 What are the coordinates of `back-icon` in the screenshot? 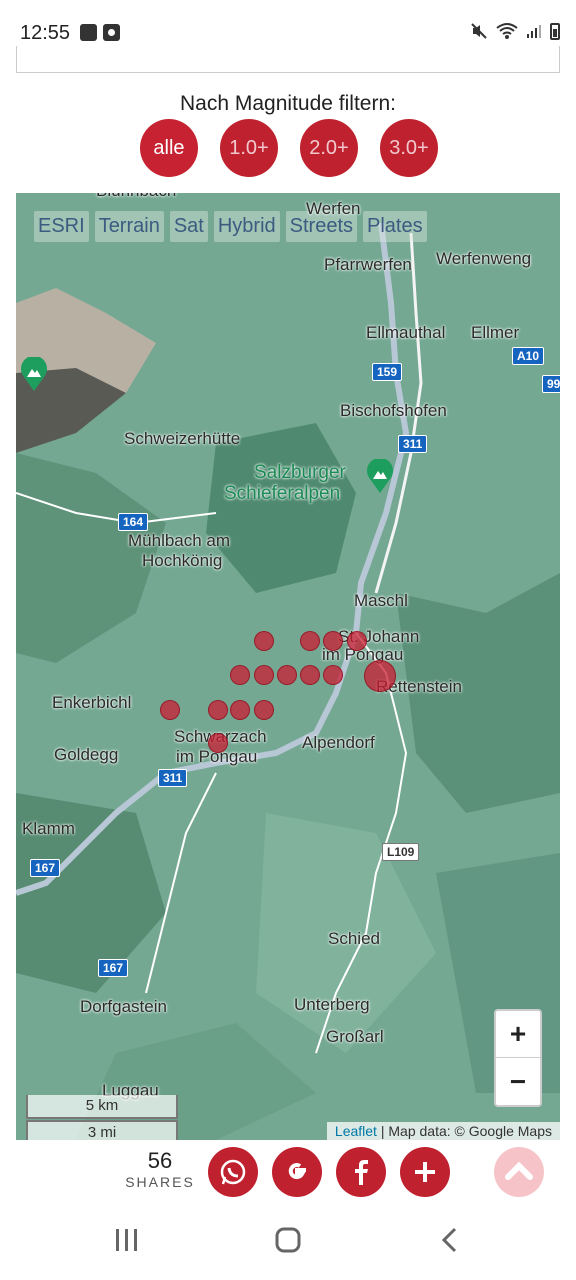 It's located at (450, 1240).